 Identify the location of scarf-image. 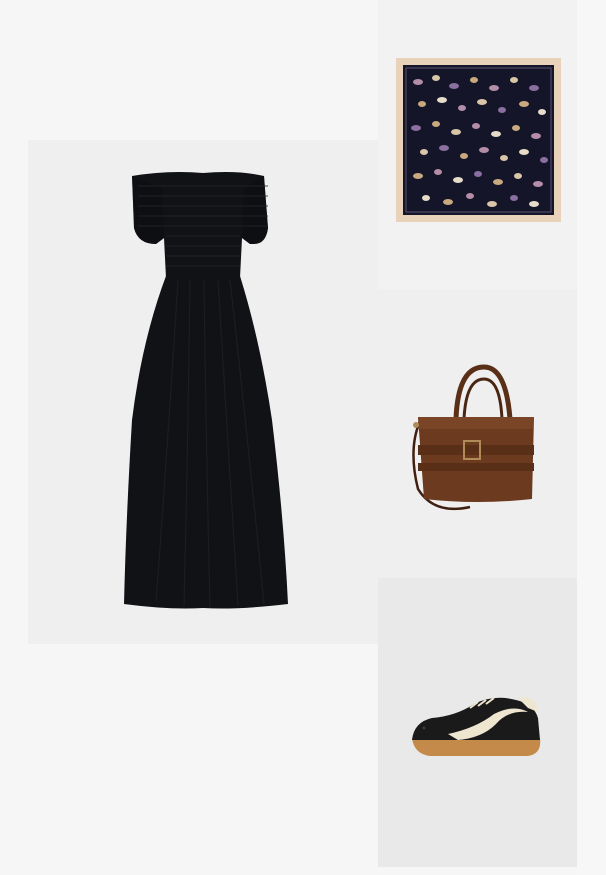
(478, 140).